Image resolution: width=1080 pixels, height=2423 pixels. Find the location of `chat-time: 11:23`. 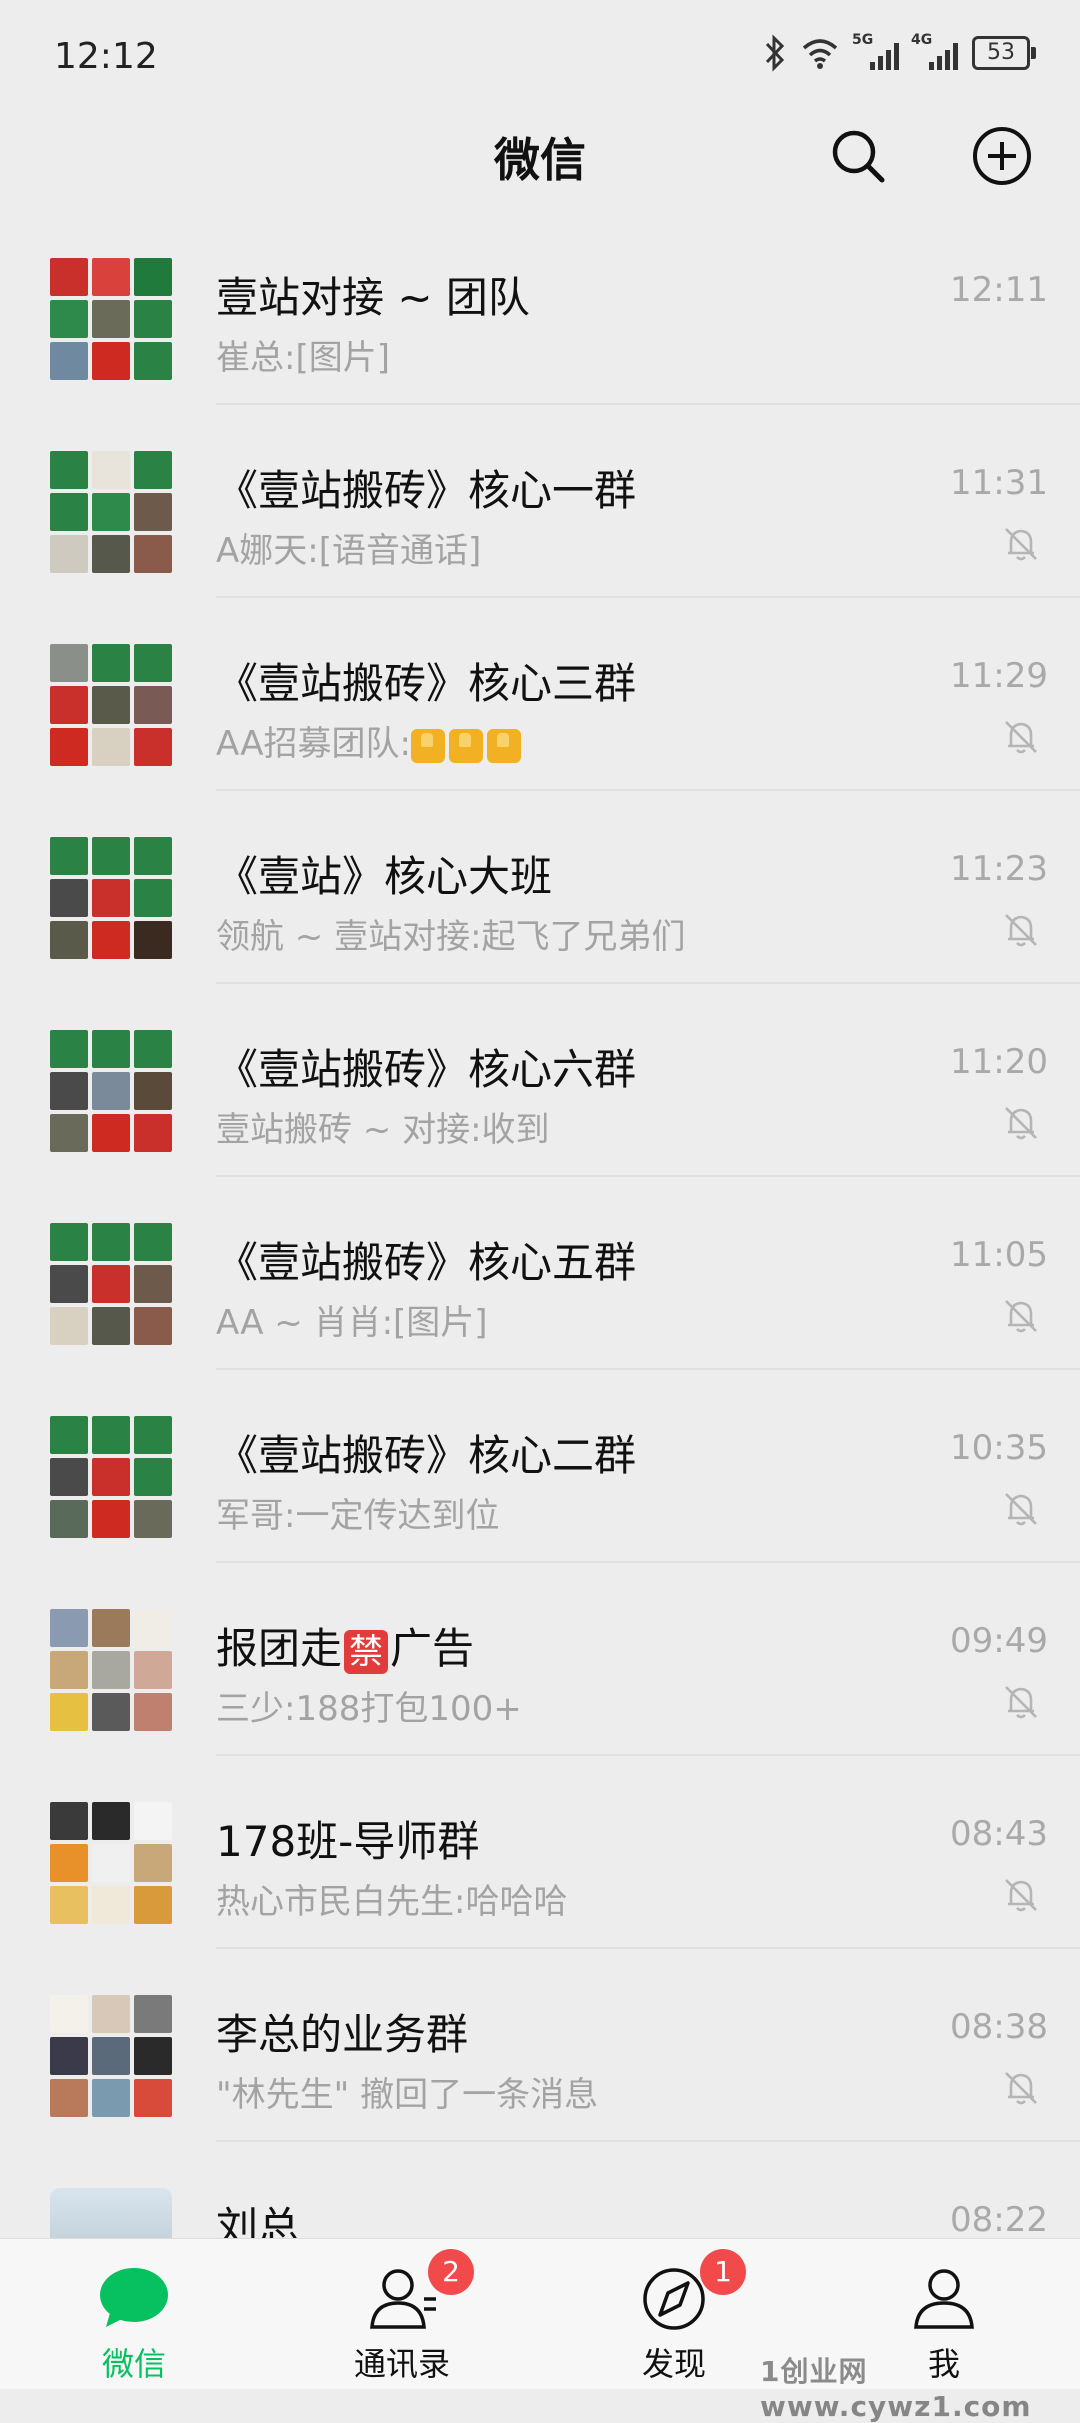

chat-time: 11:23 is located at coordinates (999, 869).